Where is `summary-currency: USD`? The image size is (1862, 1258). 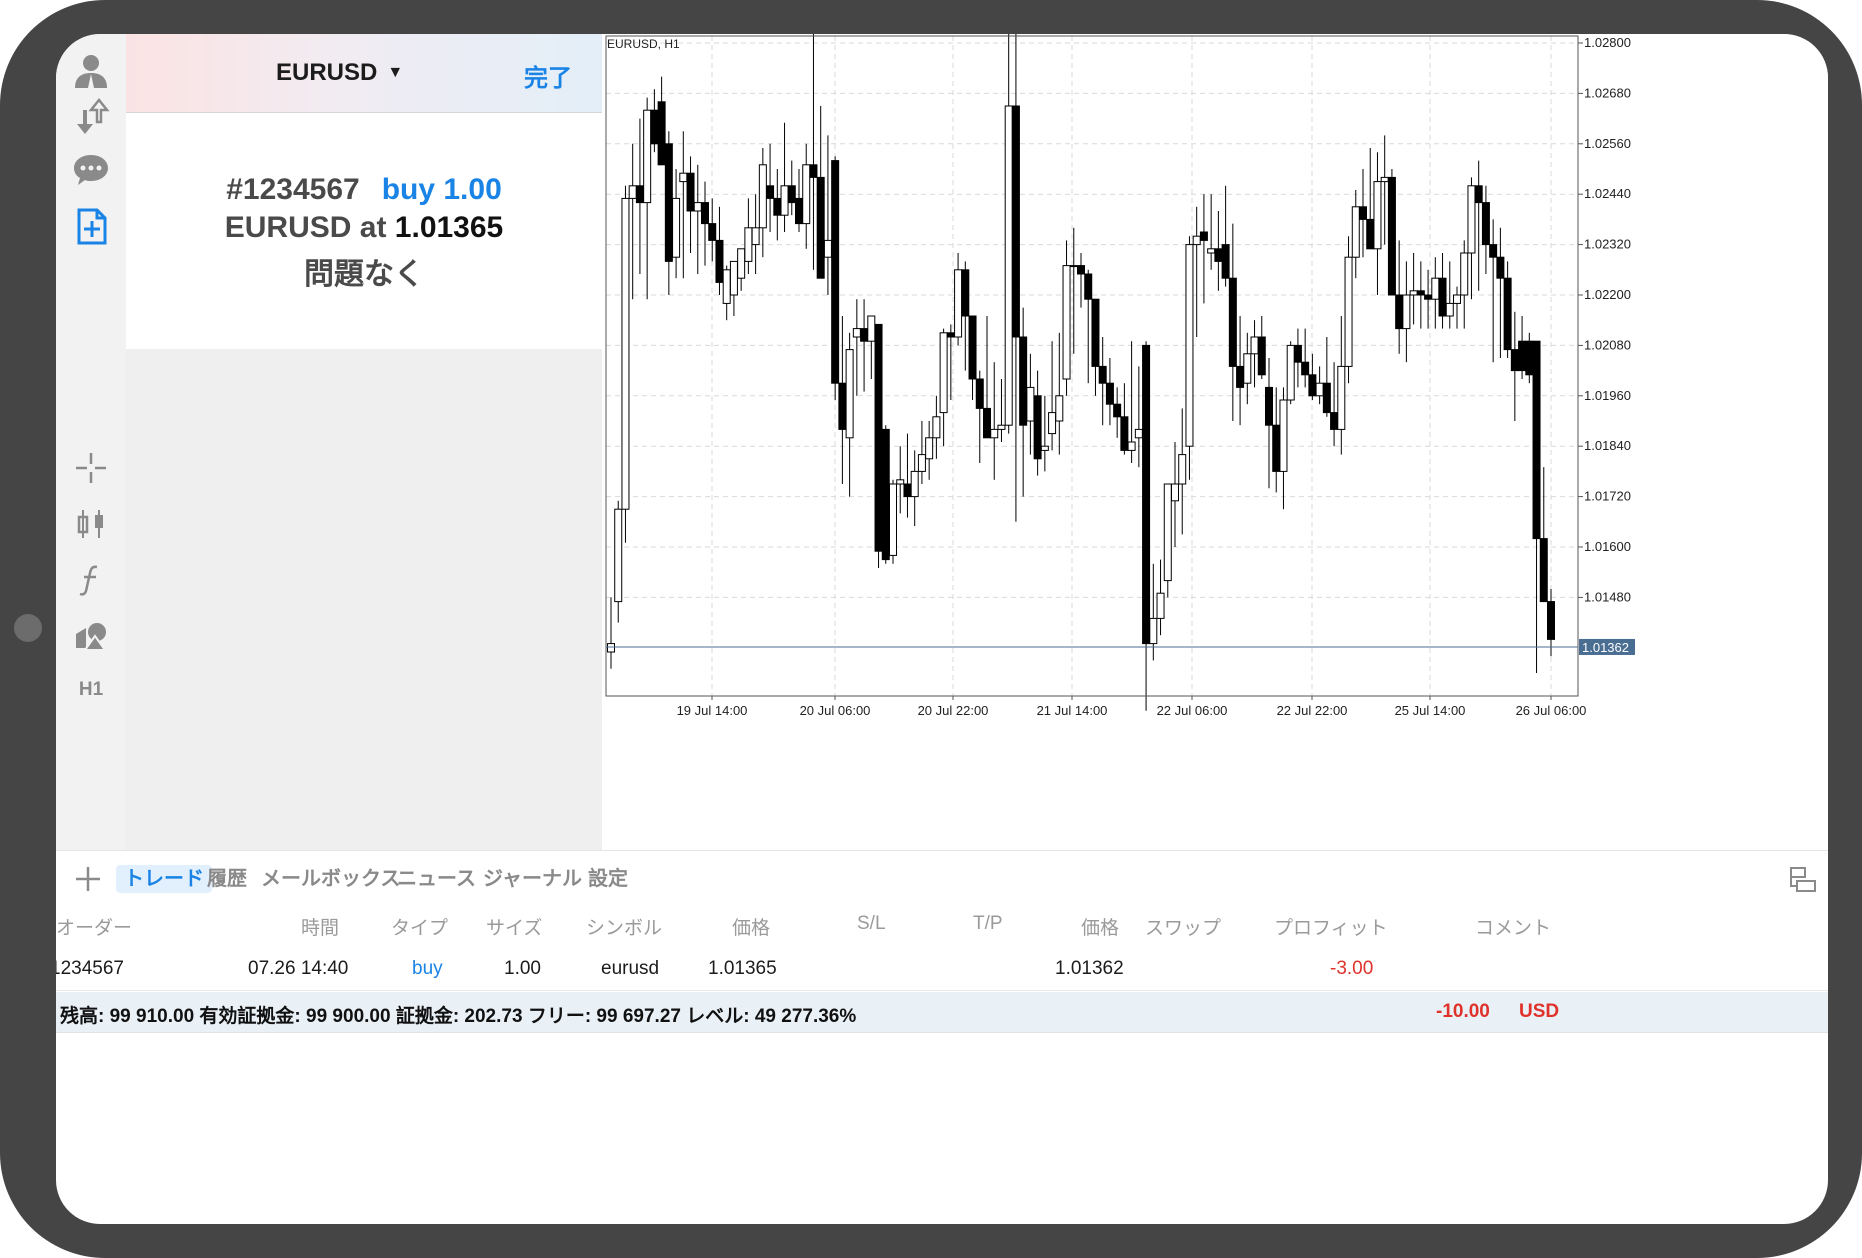 summary-currency: USD is located at coordinates (1539, 1011).